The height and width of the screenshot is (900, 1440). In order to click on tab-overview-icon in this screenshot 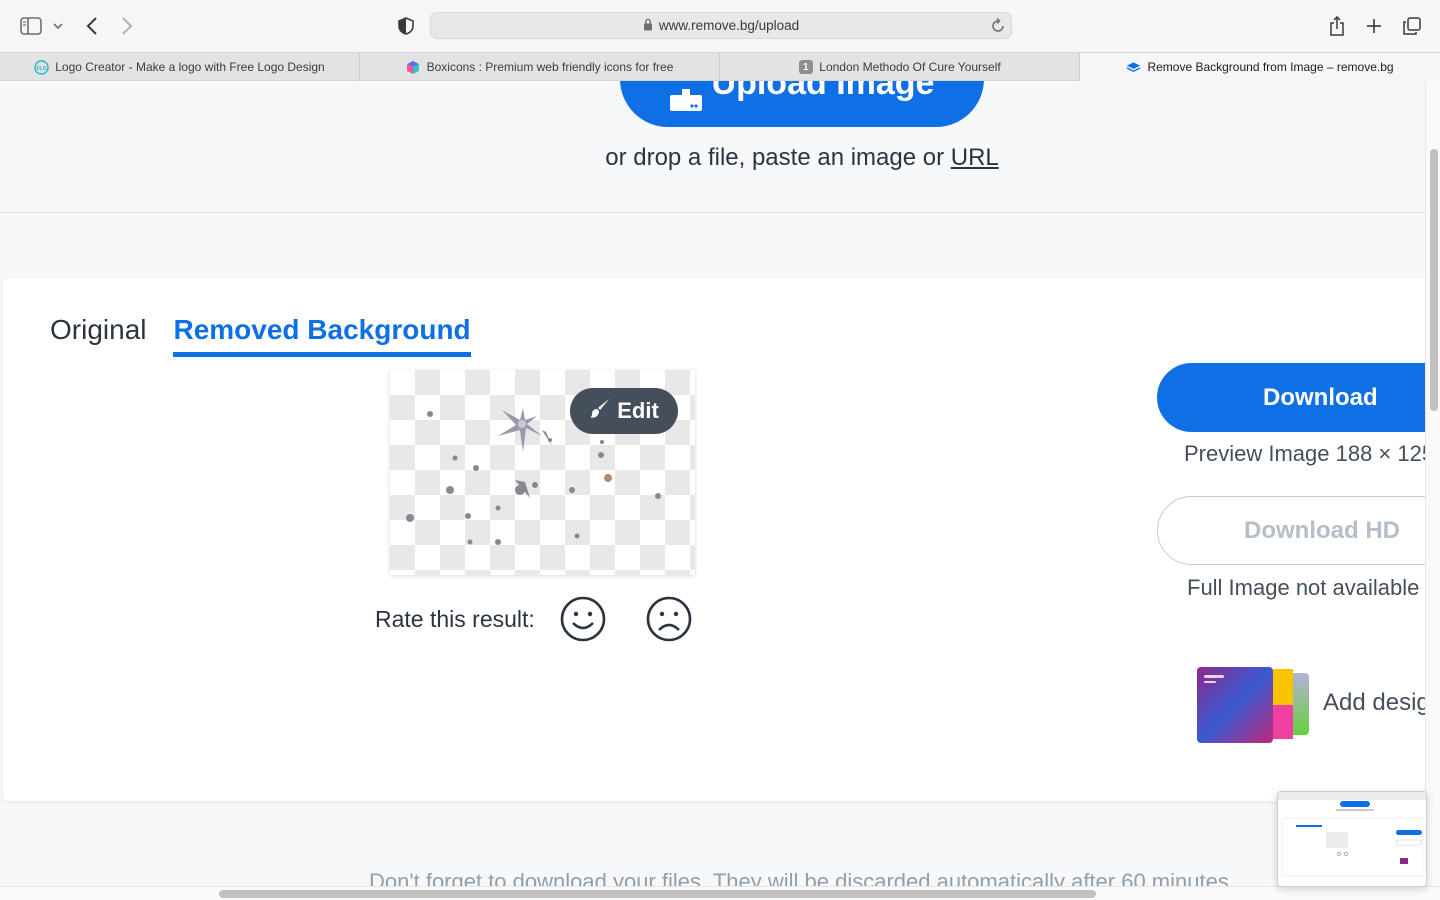, I will do `click(1412, 26)`.